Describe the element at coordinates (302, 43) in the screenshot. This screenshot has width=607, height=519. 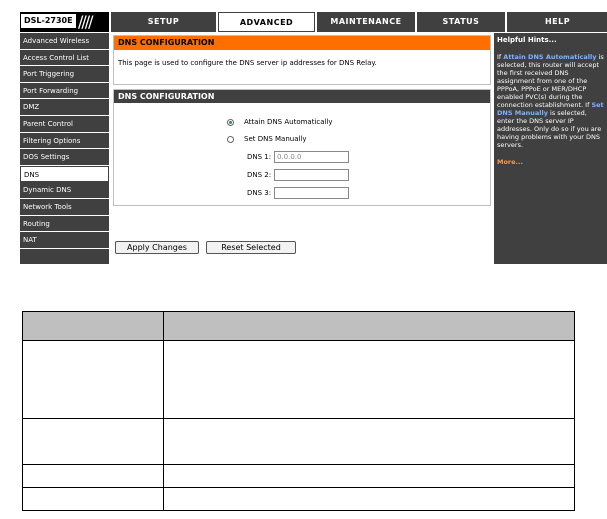
I see `info-box-title: DNS CONFIGURATION` at that location.